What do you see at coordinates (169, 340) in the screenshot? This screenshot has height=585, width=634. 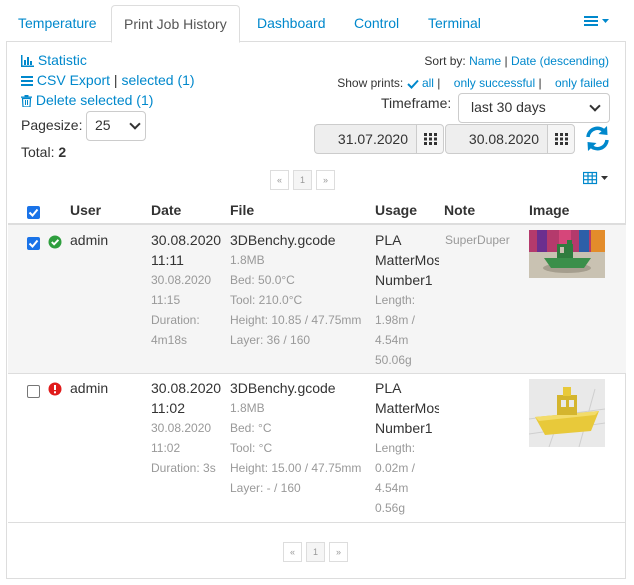 I see `row-duration-value: 4m18s` at bounding box center [169, 340].